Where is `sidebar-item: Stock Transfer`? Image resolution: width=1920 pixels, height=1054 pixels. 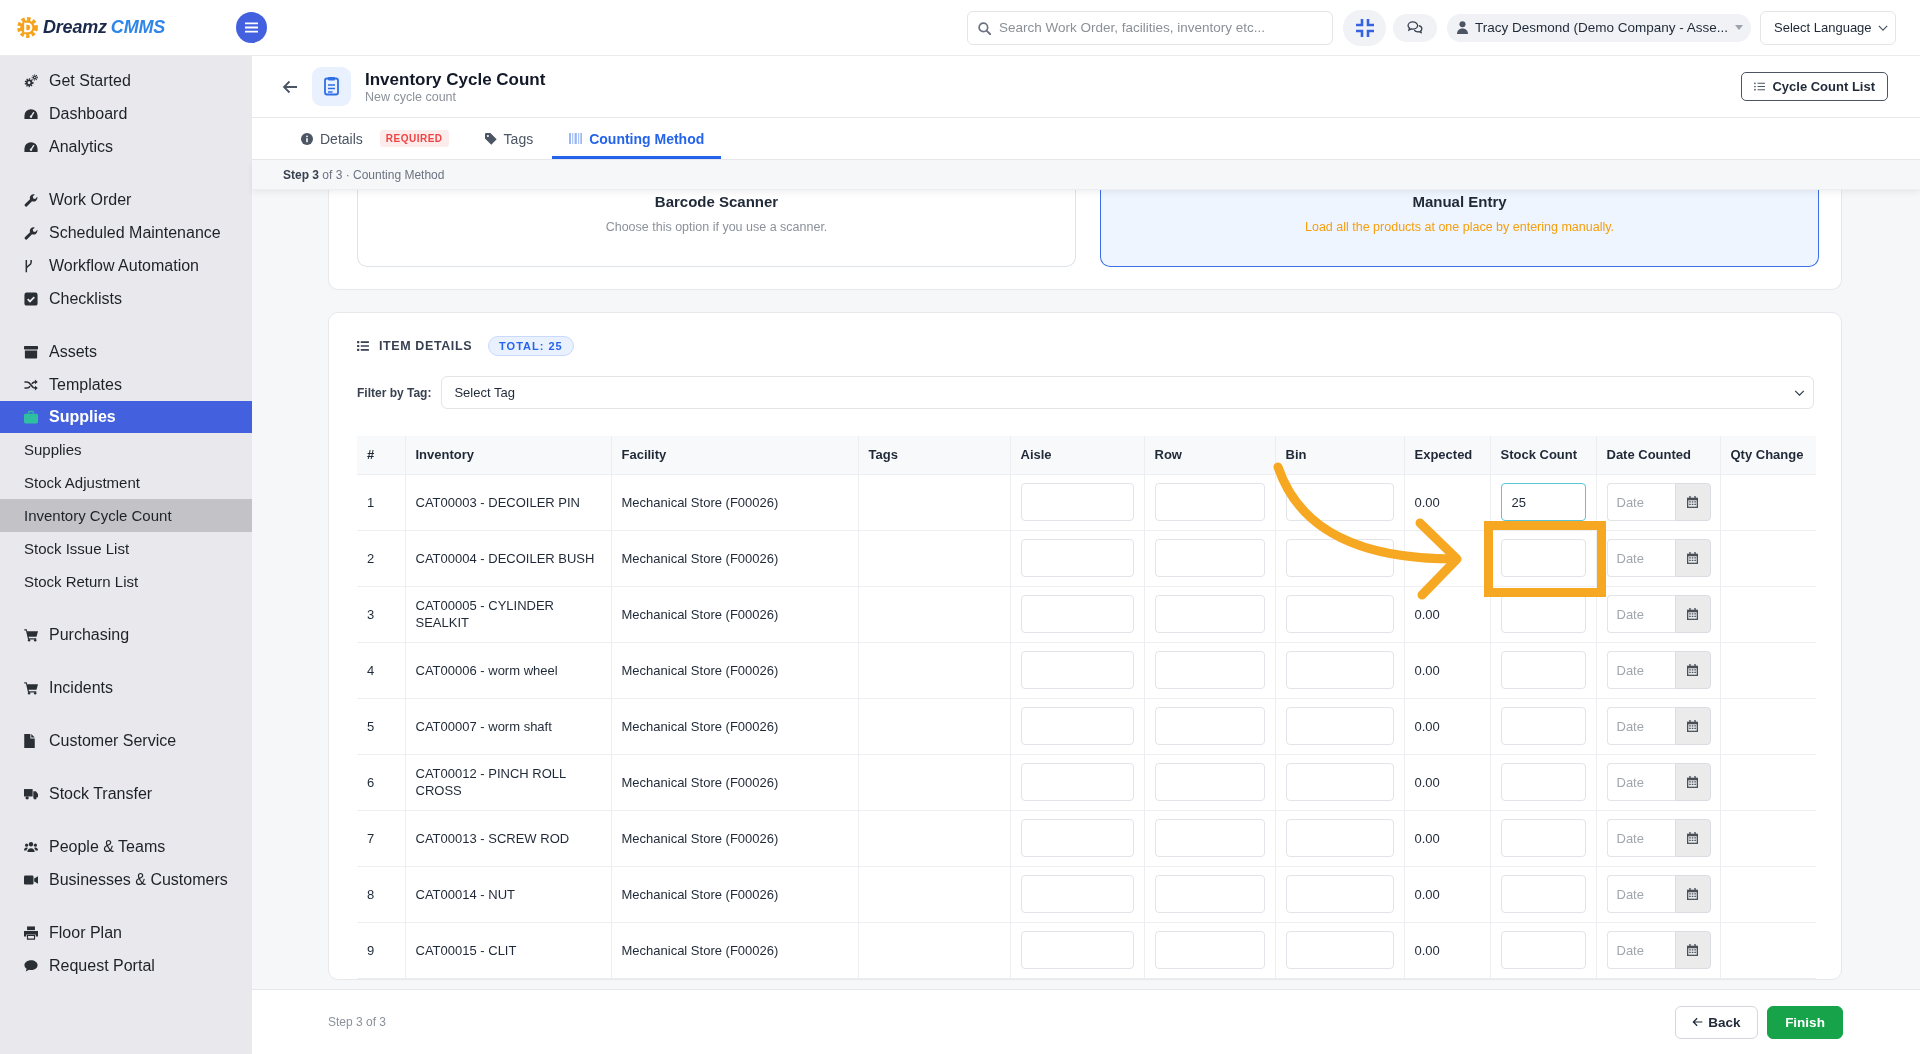
sidebar-item: Stock Transfer is located at coordinates (126, 793).